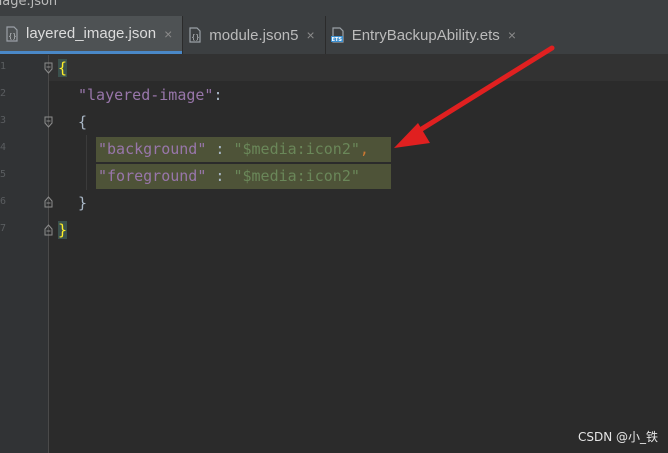 The height and width of the screenshot is (453, 668). I want to click on json-brace: }, so click(83, 203).